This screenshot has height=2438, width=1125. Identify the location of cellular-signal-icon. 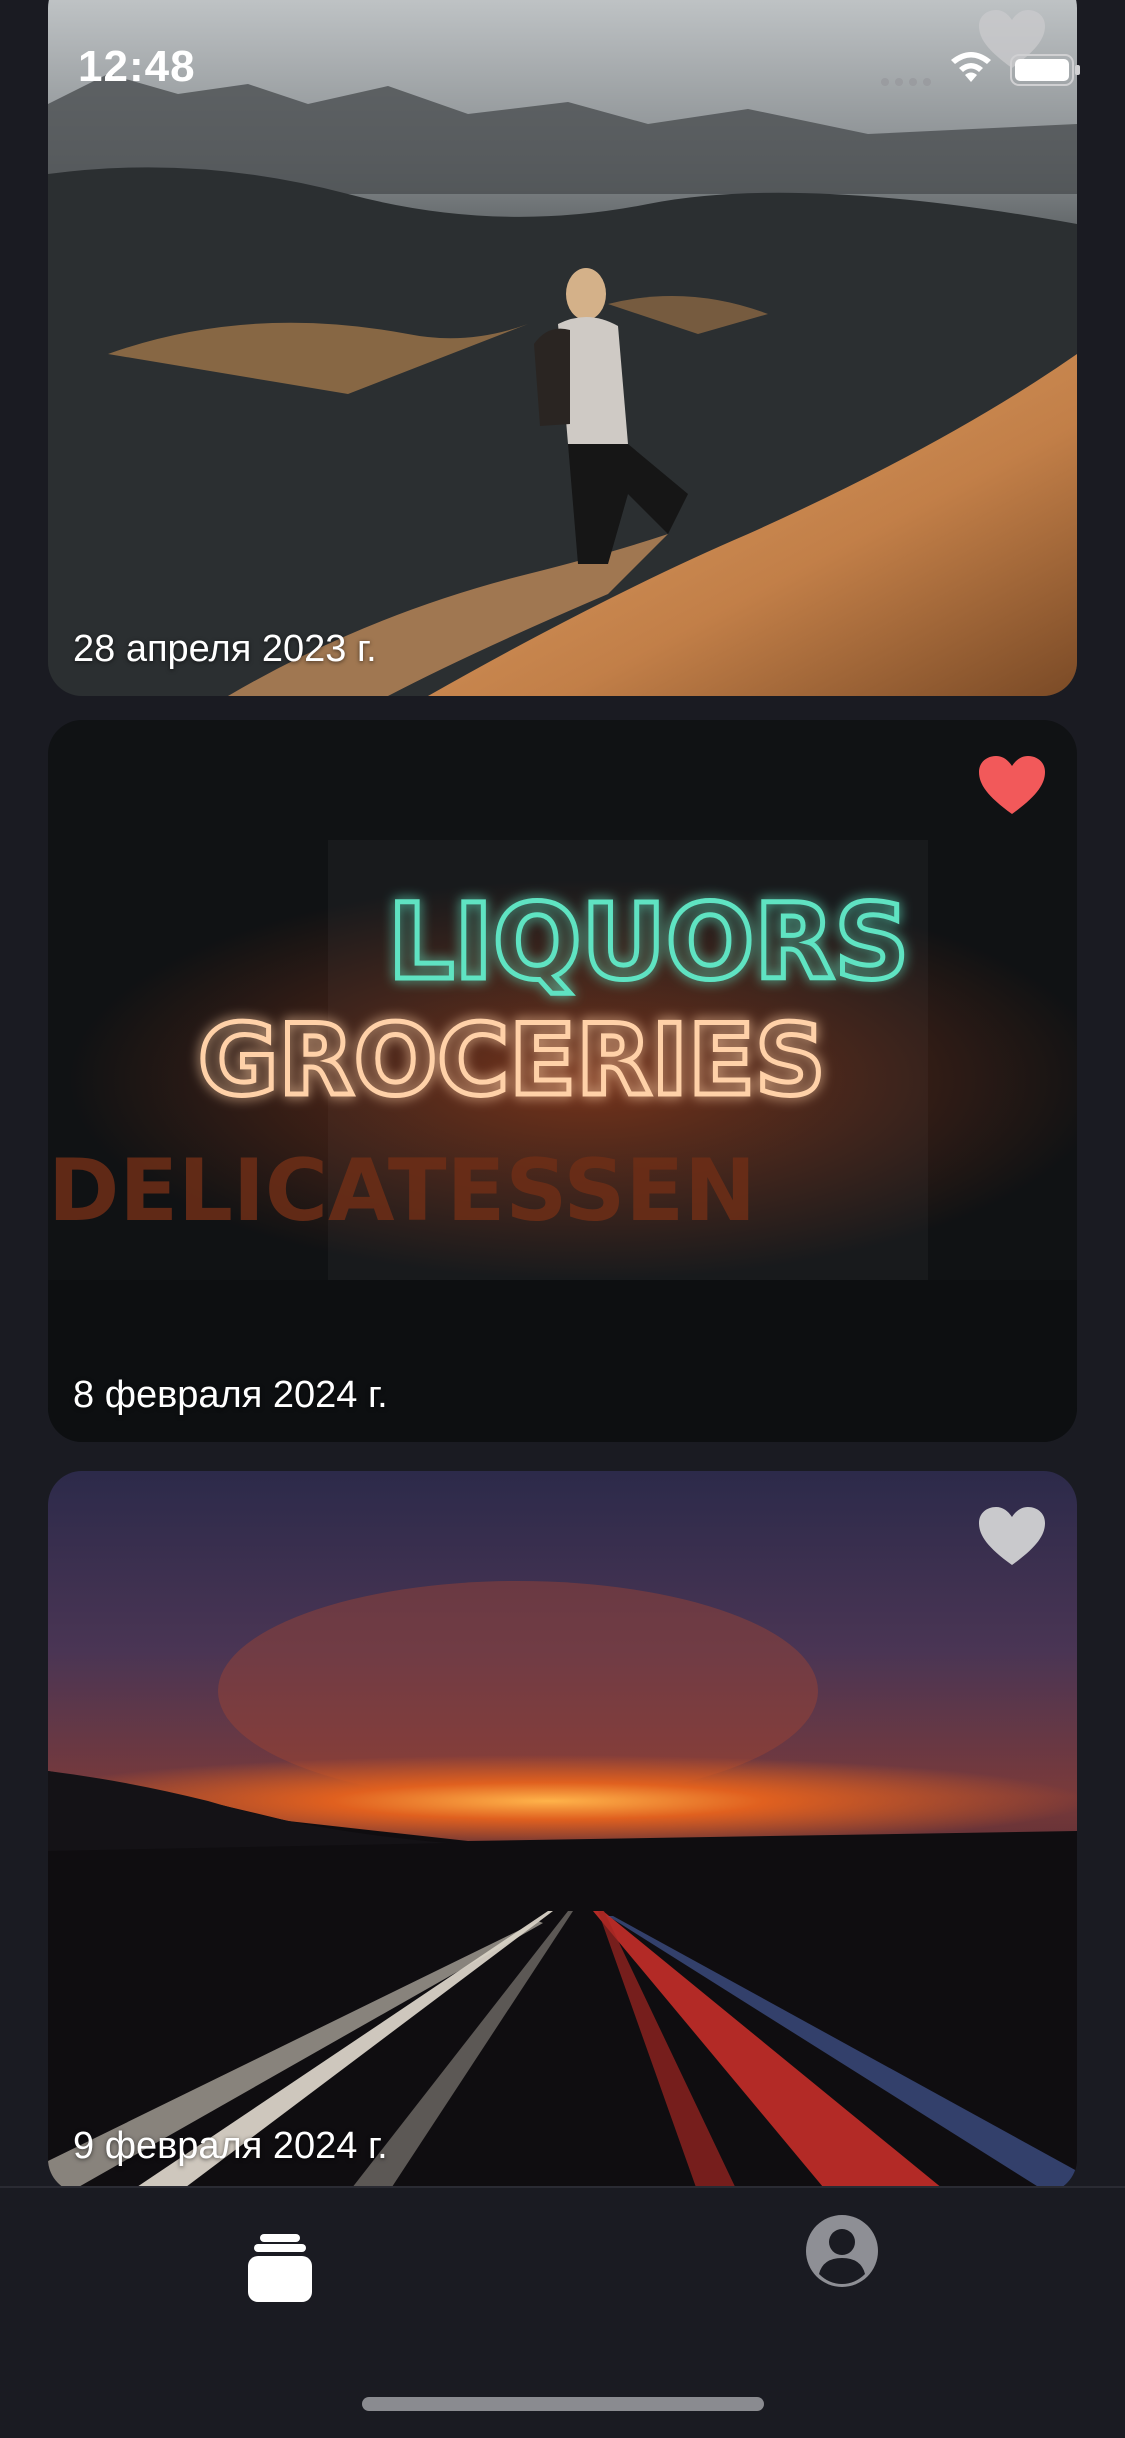
(908, 80).